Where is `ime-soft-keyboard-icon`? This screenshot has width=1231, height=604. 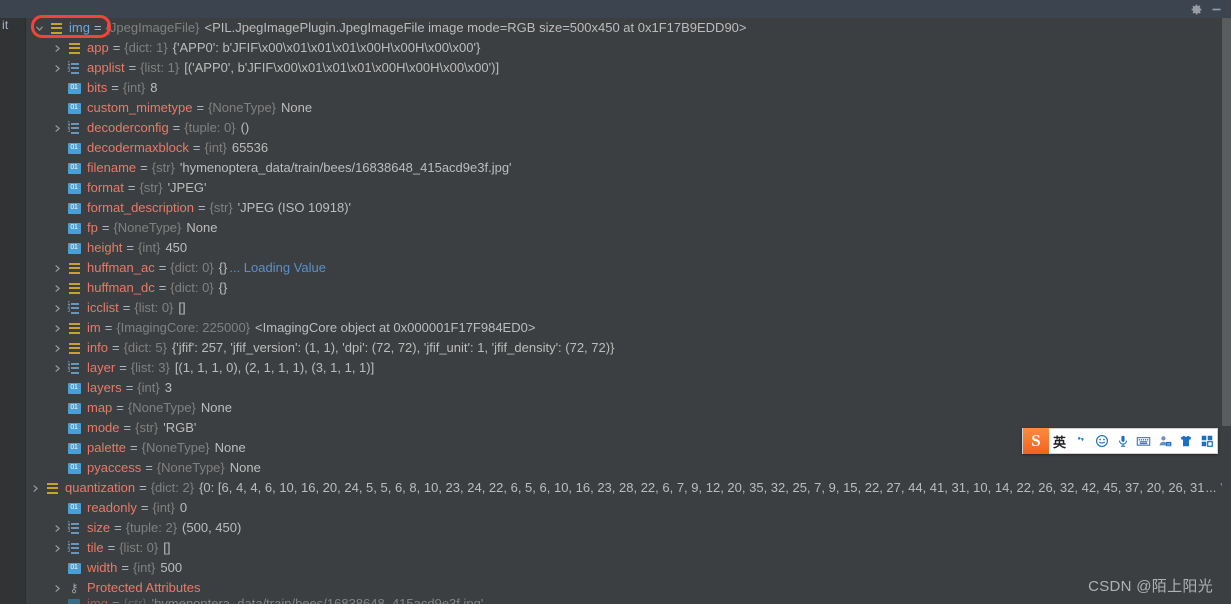 ime-soft-keyboard-icon is located at coordinates (1143, 441).